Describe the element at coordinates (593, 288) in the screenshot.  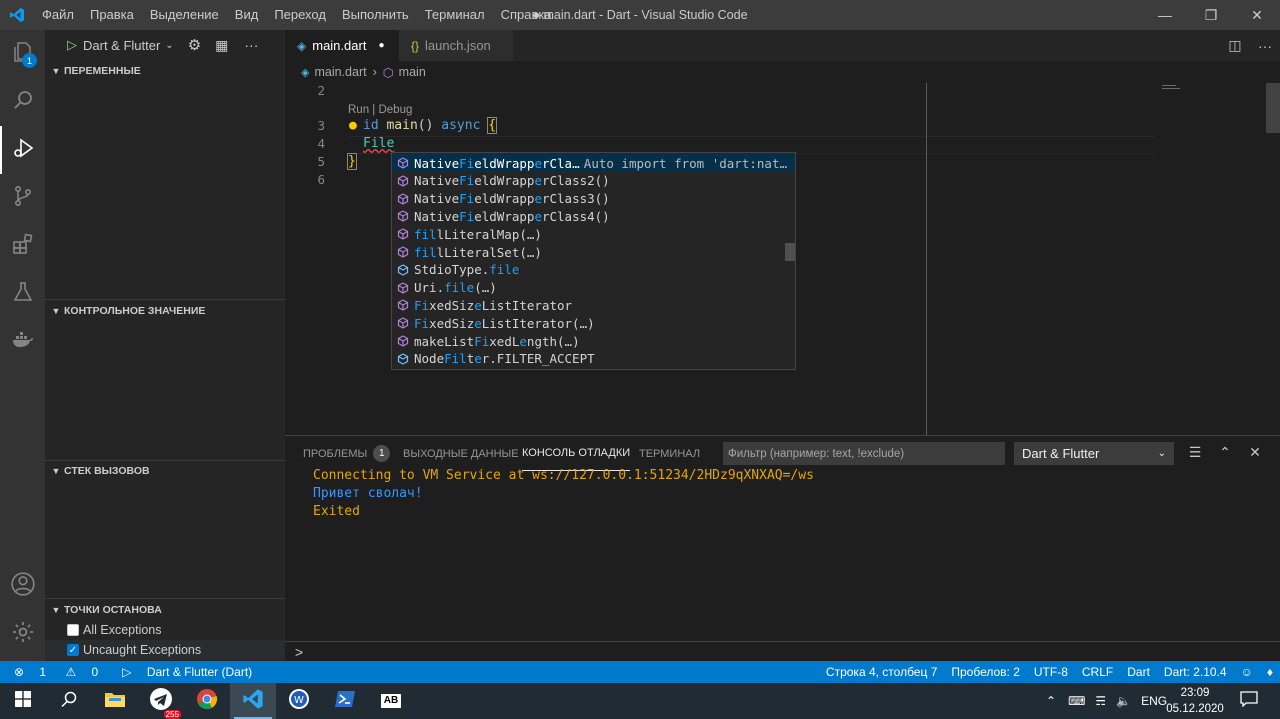
I see `suggestion-item: Uri. file (…)` at that location.